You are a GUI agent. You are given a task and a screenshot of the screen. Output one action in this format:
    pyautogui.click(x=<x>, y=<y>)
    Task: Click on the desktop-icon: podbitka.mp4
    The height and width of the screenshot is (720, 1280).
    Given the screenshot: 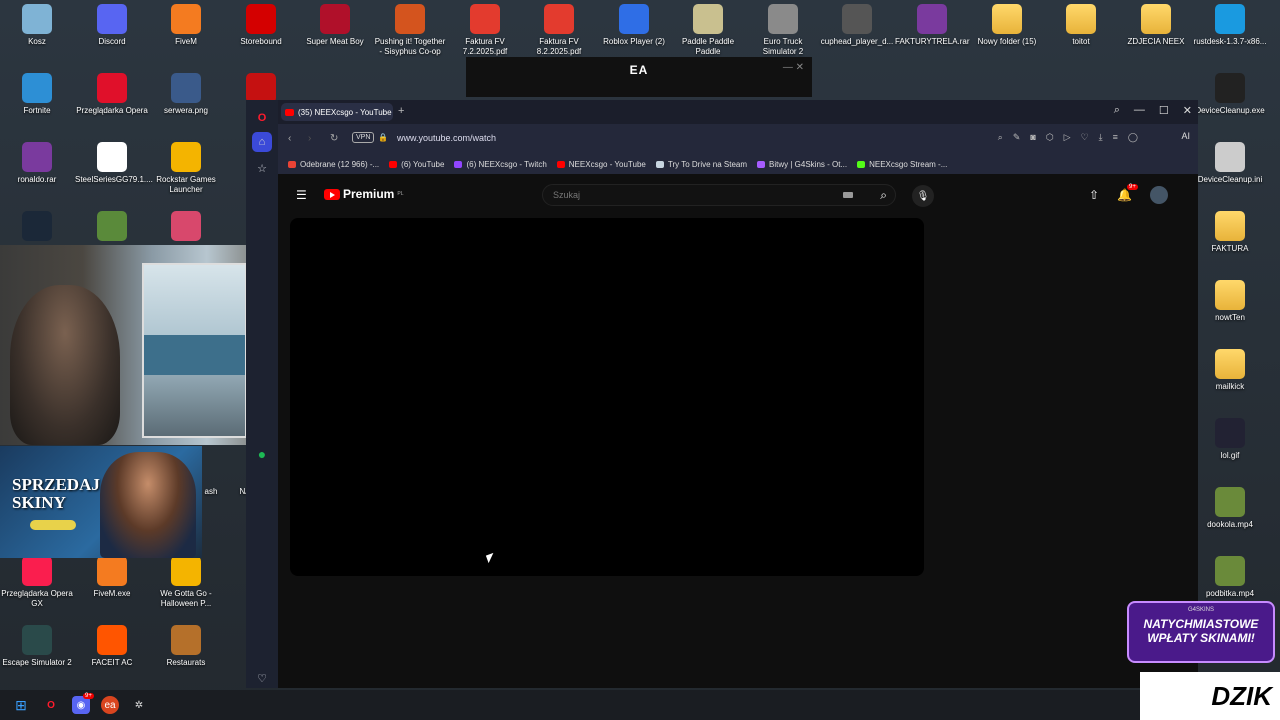 What is the action you would take?
    pyautogui.click(x=1230, y=577)
    